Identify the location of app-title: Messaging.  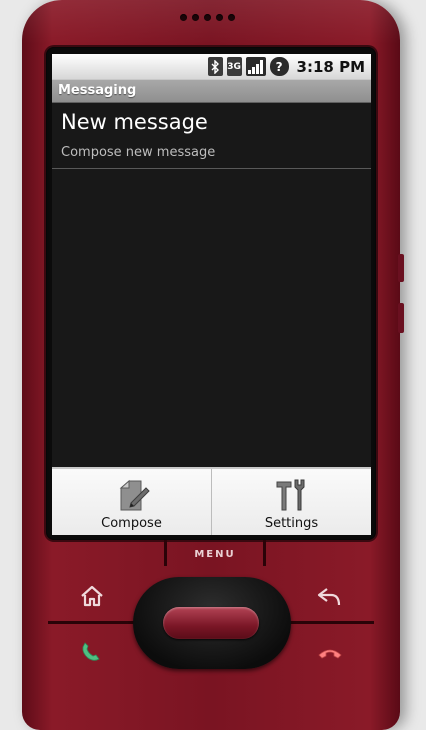
(97, 90).